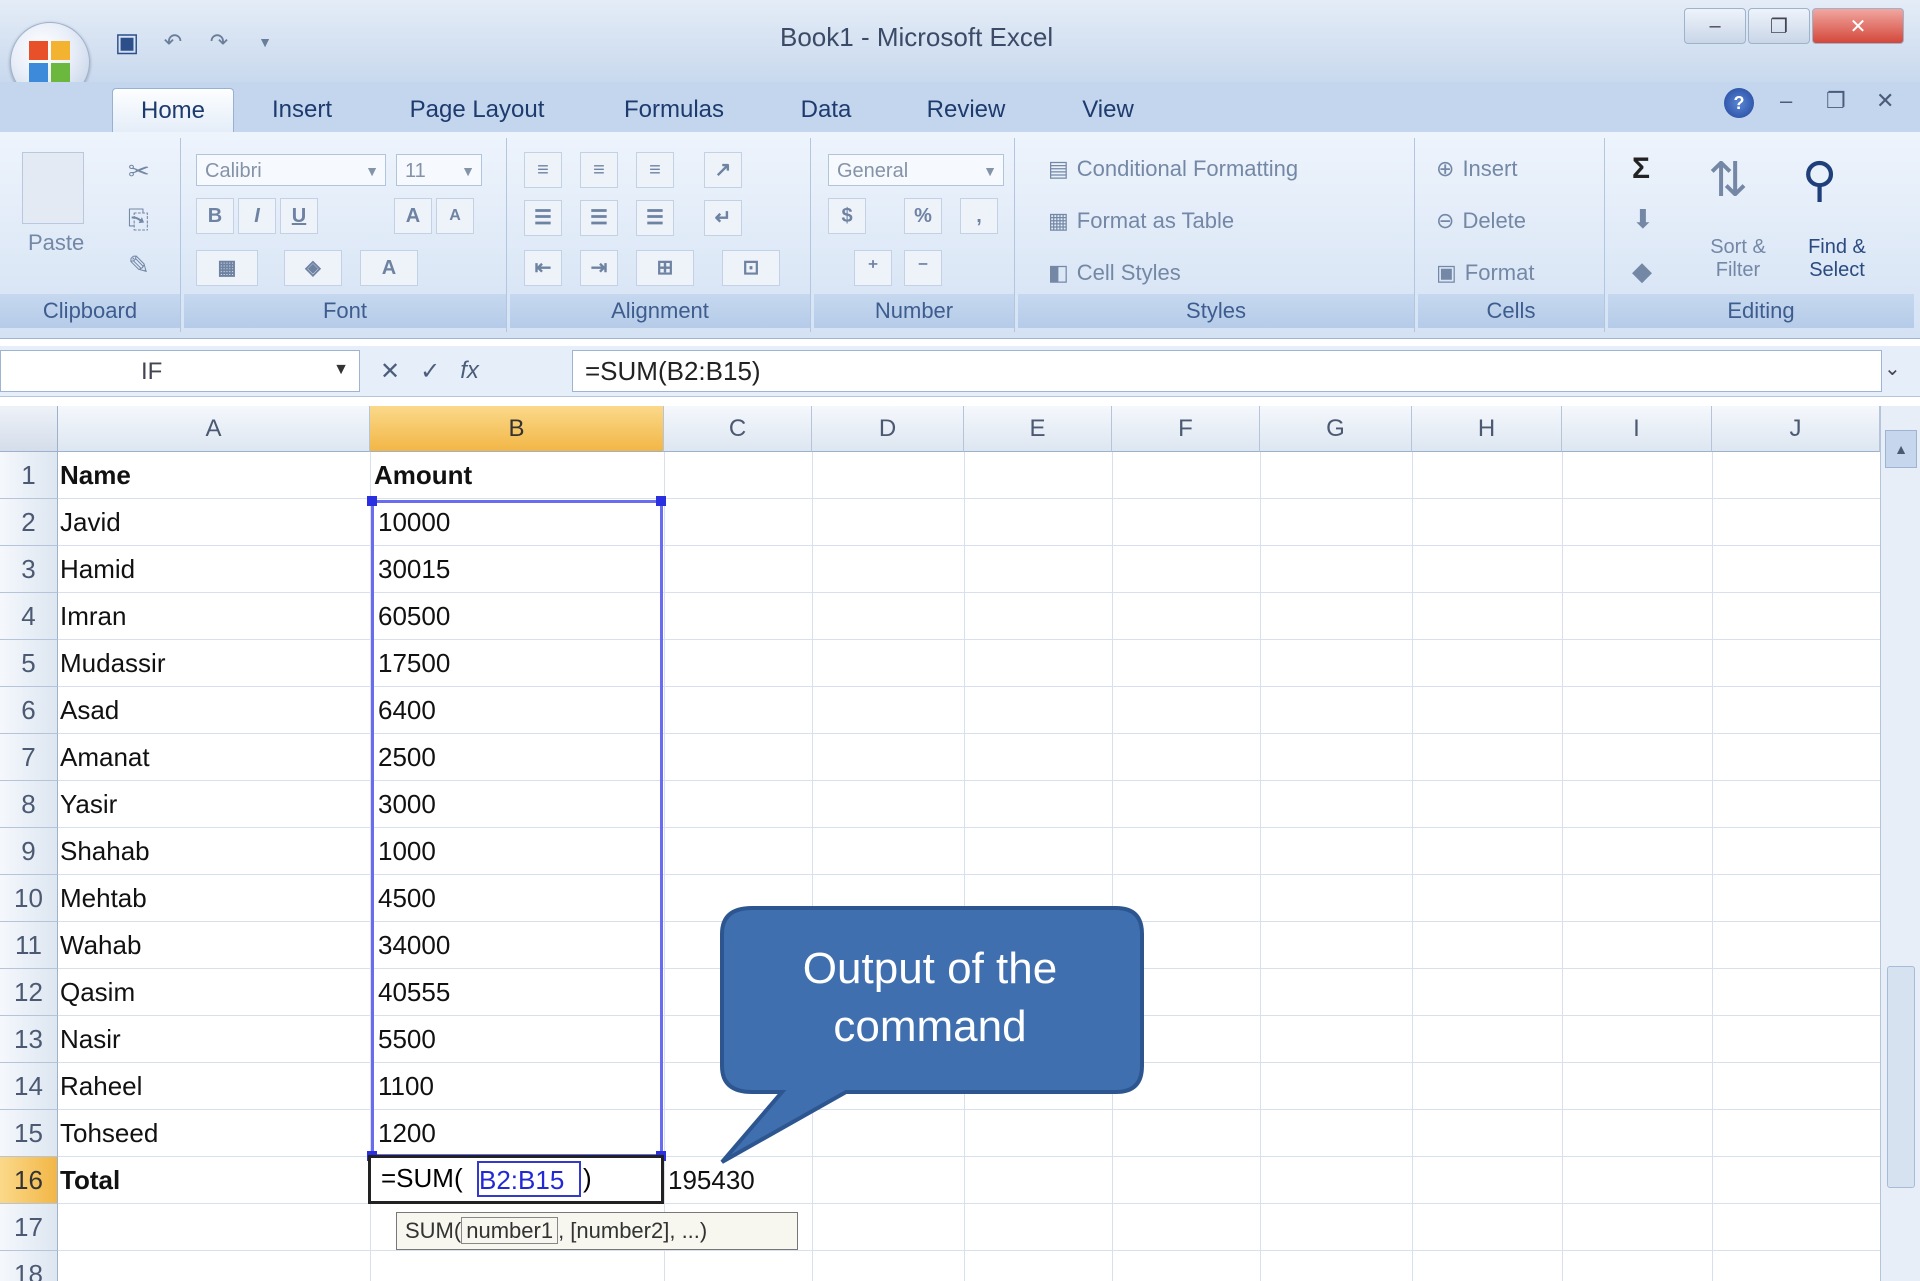  Describe the element at coordinates (90, 1039) in the screenshot. I see `cell-a13: Nasir` at that location.